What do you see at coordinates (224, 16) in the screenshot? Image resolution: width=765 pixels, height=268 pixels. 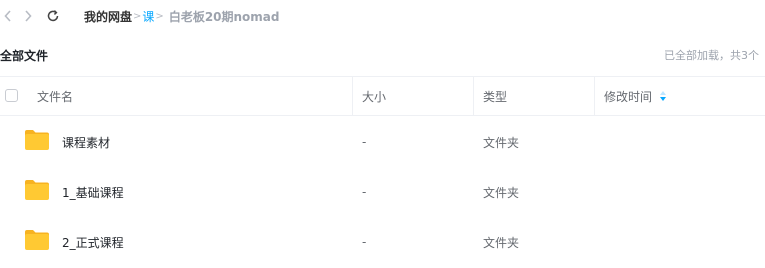 I see `breadcrumb-current: 白老板20期nomad` at bounding box center [224, 16].